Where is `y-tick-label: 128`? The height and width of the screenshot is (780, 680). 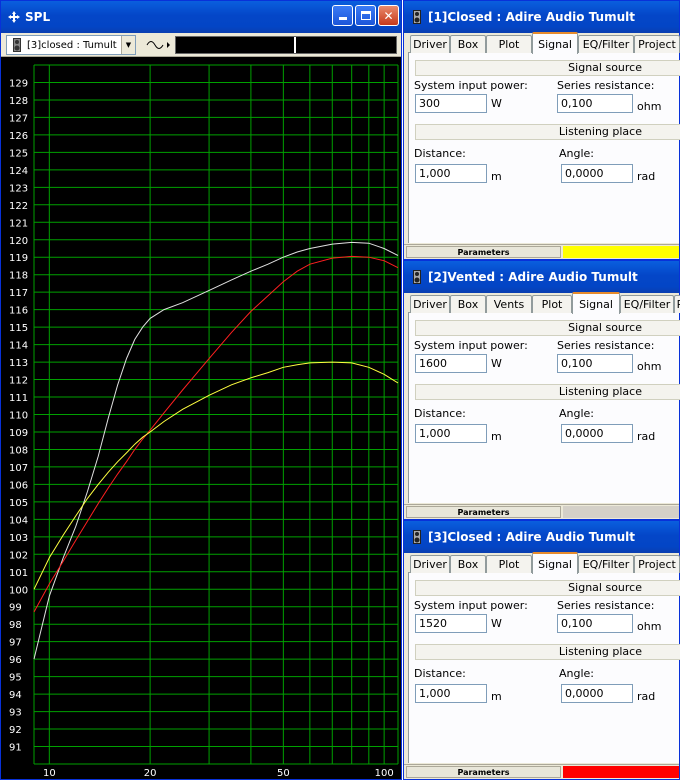
y-tick-label: 128 is located at coordinates (18, 101).